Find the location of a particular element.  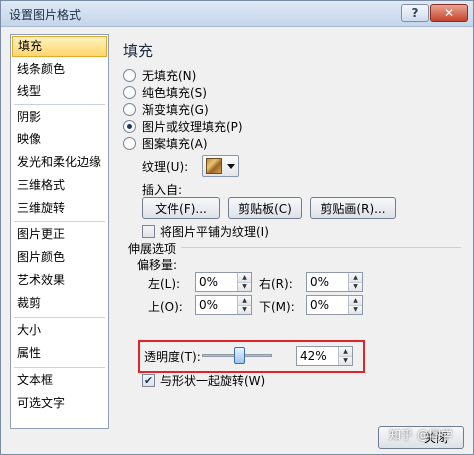

offset-right-stepper: 0% ▲ ▼ is located at coordinates (334, 282).